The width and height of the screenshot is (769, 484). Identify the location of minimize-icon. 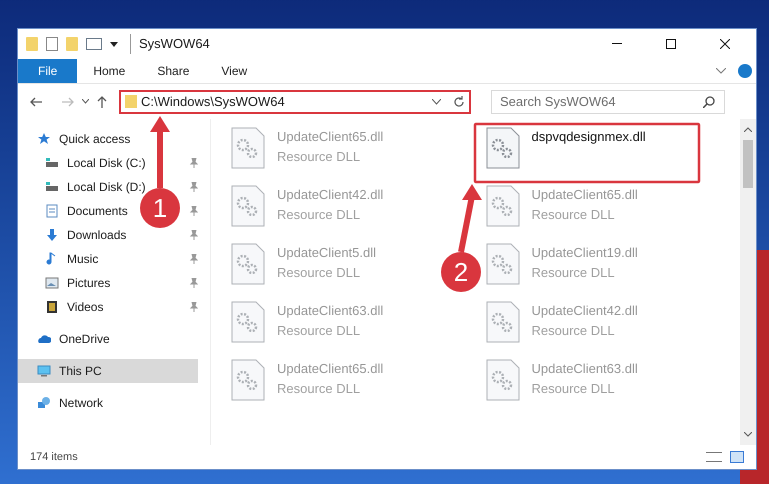
(617, 44).